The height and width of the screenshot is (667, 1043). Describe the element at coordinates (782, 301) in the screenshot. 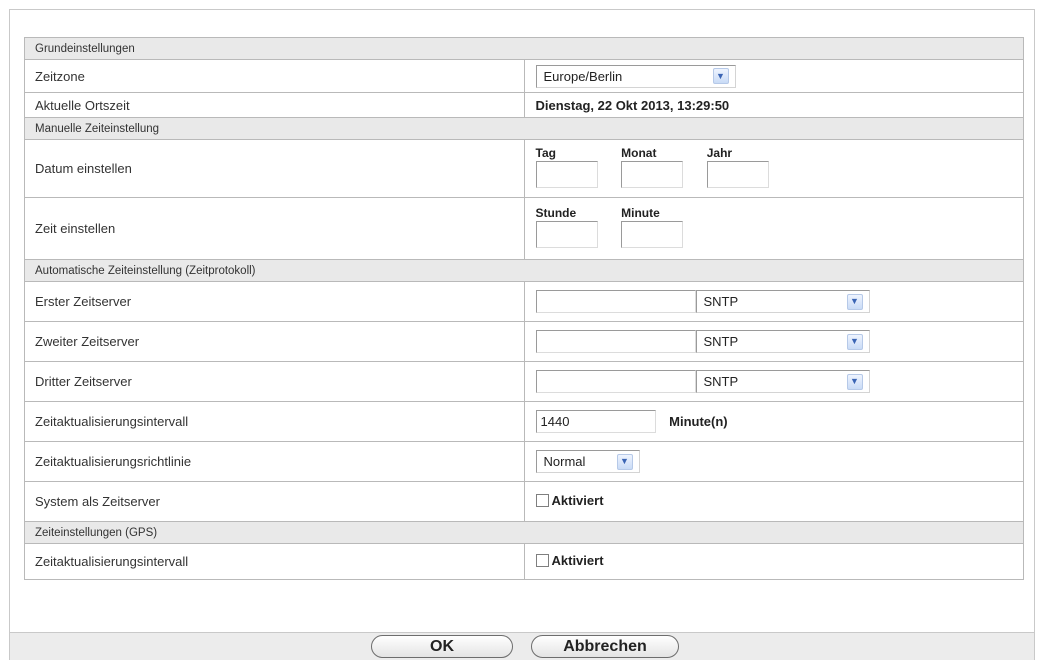

I see `server1-protocol-select: SNTP ▼` at that location.